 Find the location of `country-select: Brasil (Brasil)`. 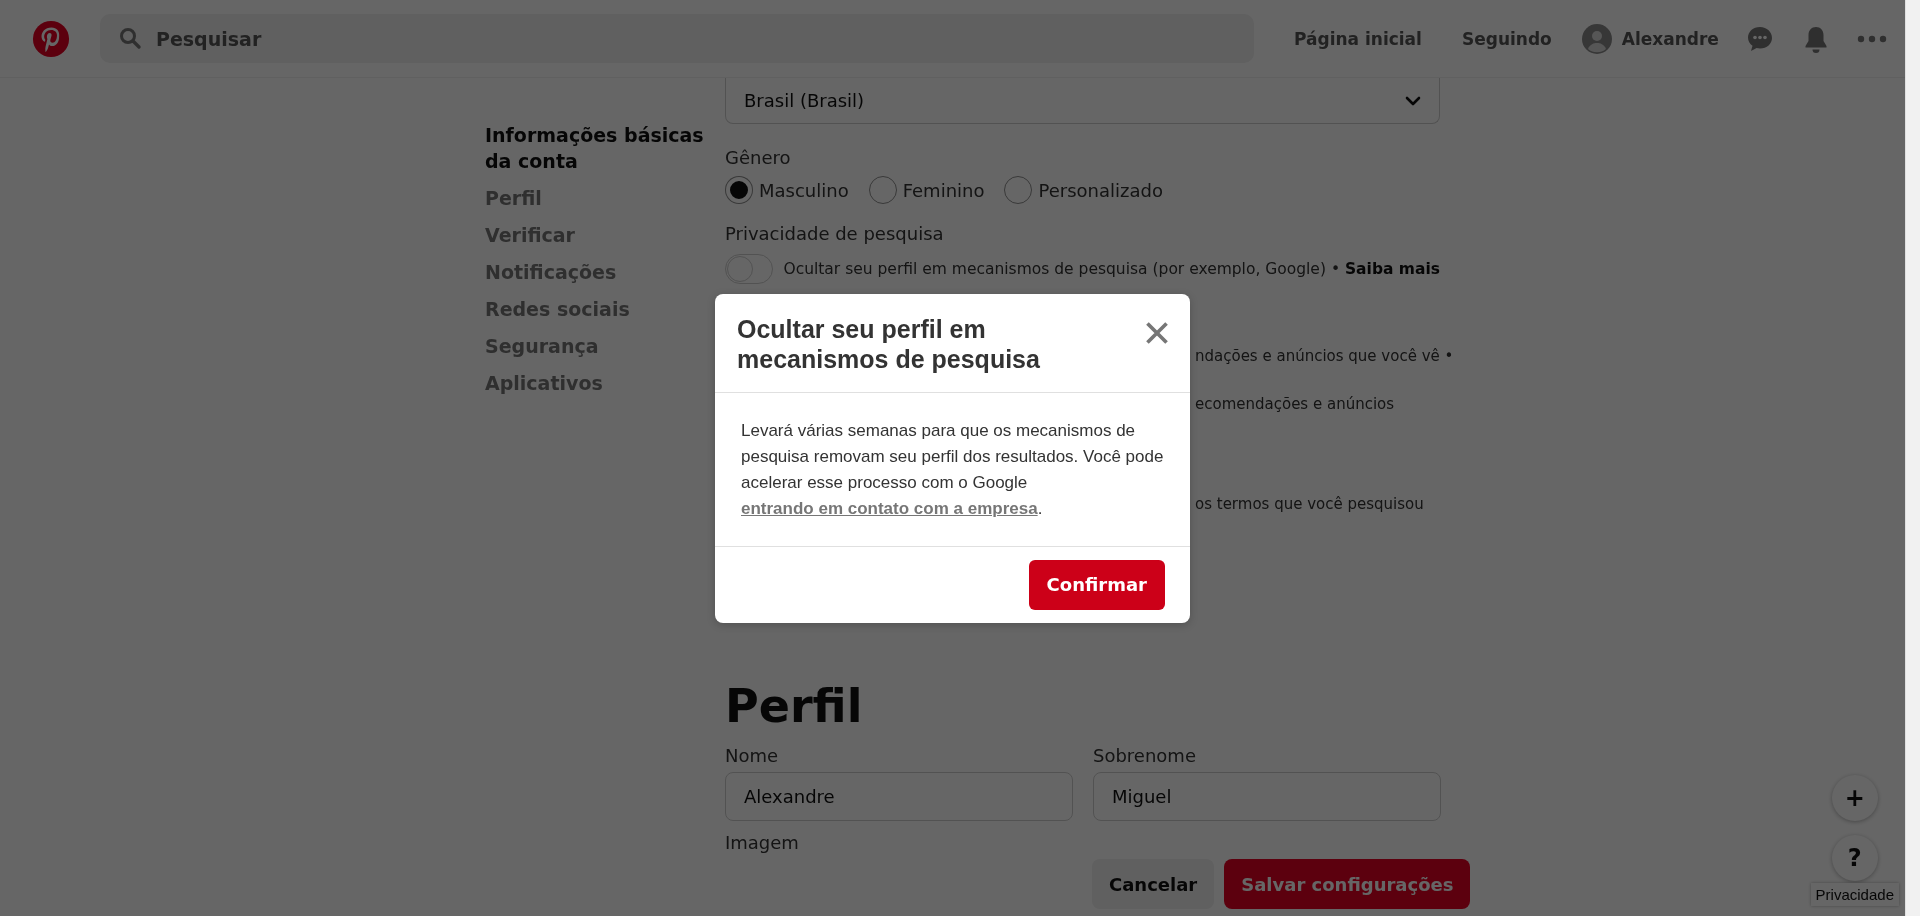

country-select: Brasil (Brasil) is located at coordinates (1082, 101).